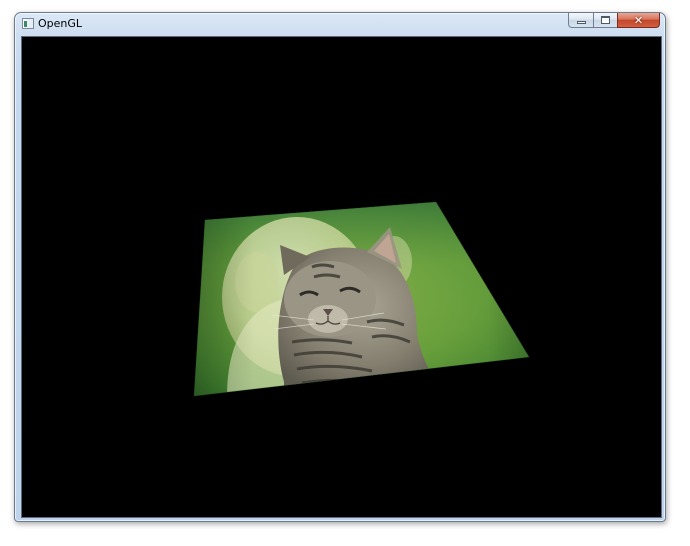  What do you see at coordinates (60, 23) in the screenshot?
I see `window-title: OpenGL` at bounding box center [60, 23].